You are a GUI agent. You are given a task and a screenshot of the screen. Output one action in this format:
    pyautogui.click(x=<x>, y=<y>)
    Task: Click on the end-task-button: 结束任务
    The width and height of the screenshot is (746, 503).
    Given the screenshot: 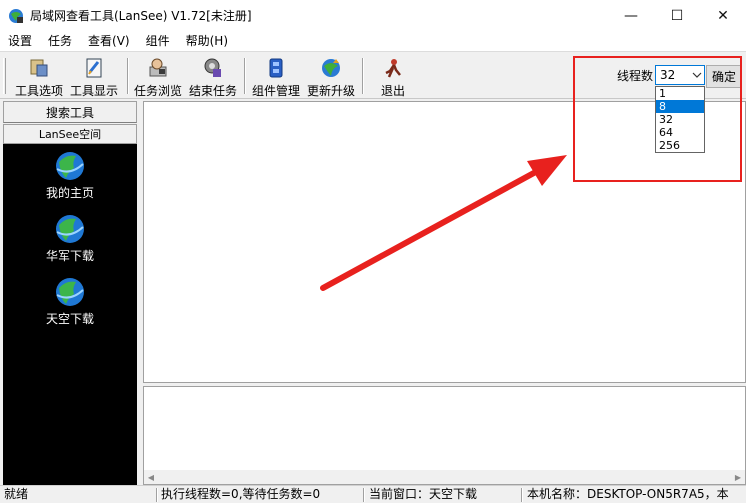 What is the action you would take?
    pyautogui.click(x=213, y=76)
    